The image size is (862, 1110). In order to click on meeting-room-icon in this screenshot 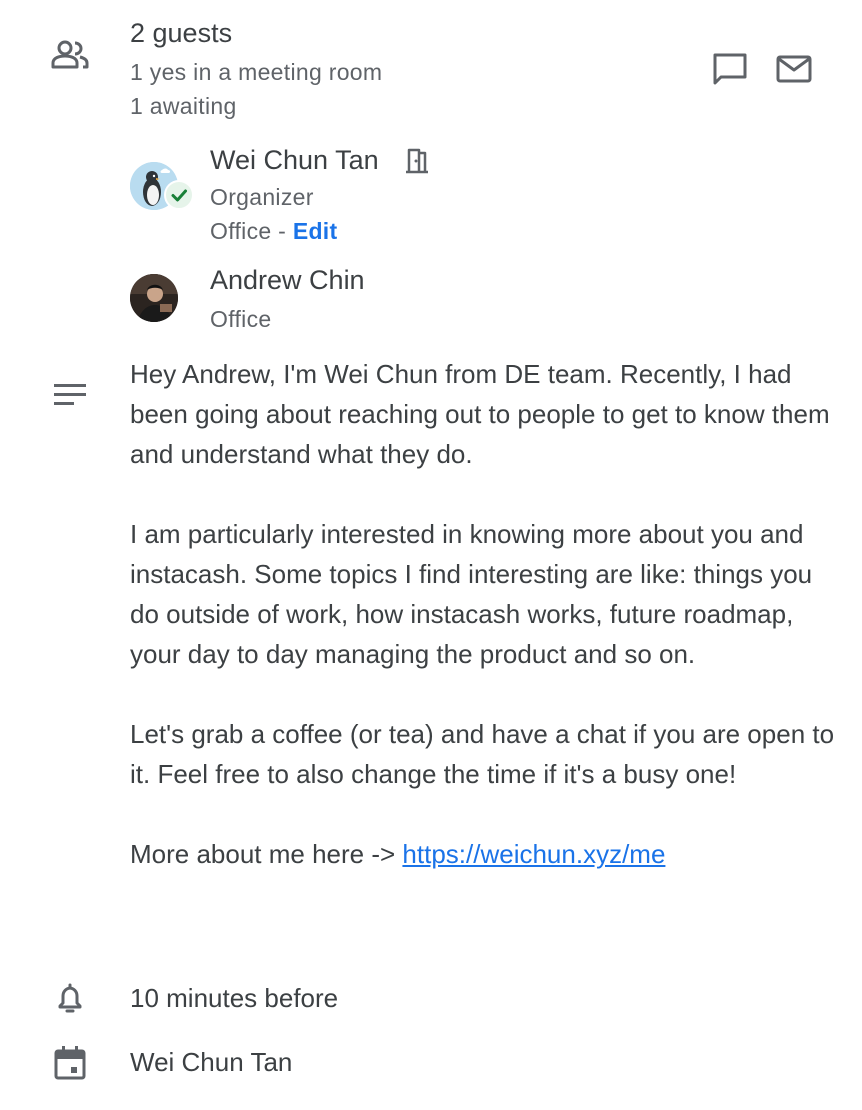, I will do `click(417, 161)`.